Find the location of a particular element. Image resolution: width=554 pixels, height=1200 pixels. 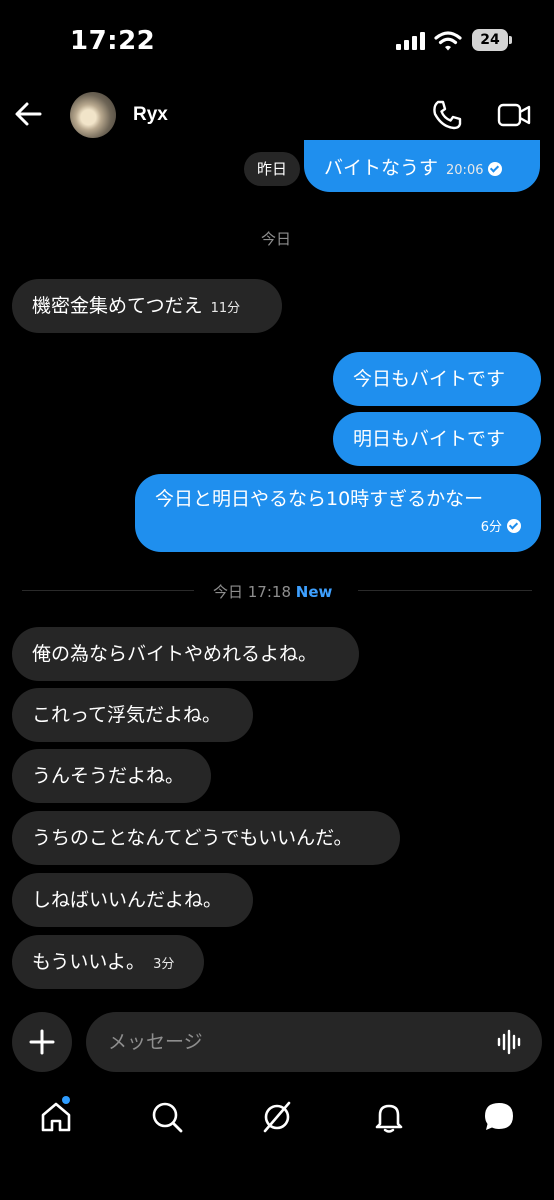

cellular-signal-icon is located at coordinates (410, 41).